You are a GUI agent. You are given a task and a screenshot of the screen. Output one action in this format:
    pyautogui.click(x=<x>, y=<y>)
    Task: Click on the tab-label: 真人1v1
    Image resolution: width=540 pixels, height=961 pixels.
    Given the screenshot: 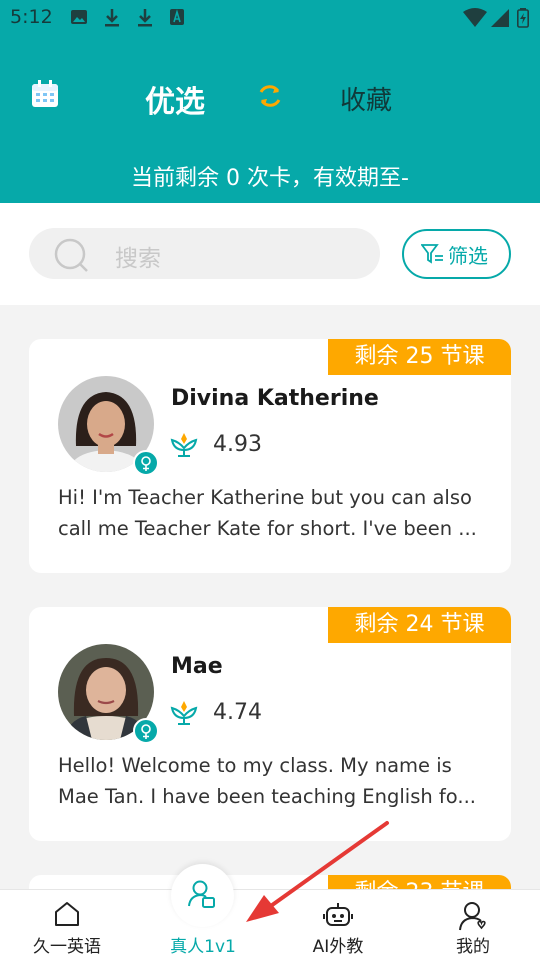 What is the action you would take?
    pyautogui.click(x=203, y=947)
    